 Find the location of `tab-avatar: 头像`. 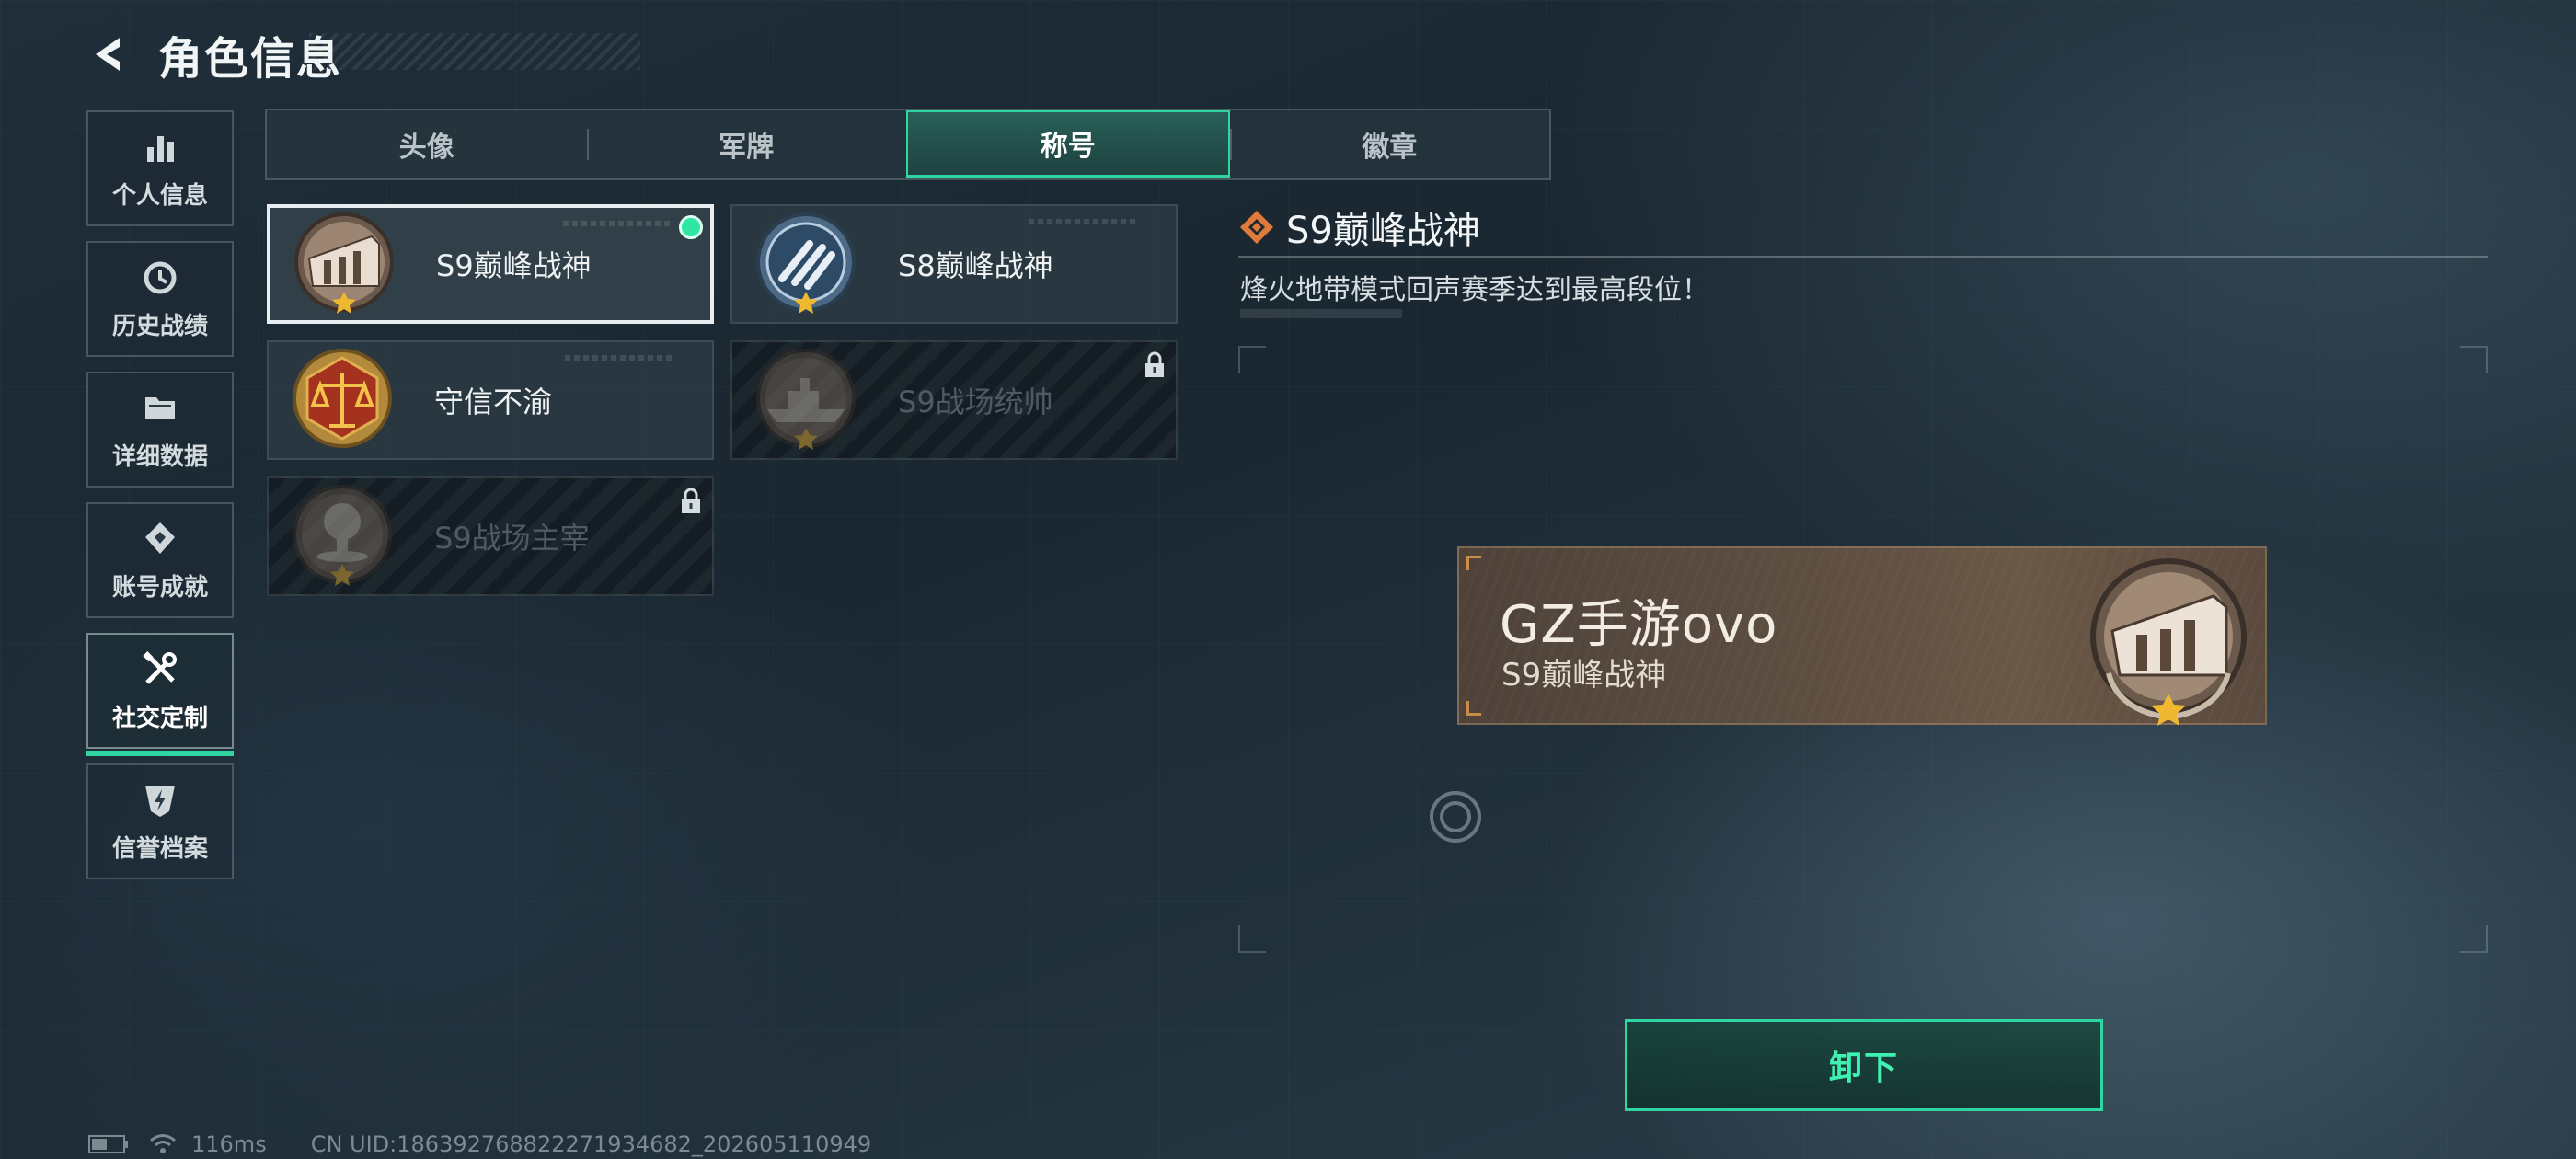

tab-avatar: 头像 is located at coordinates (427, 144).